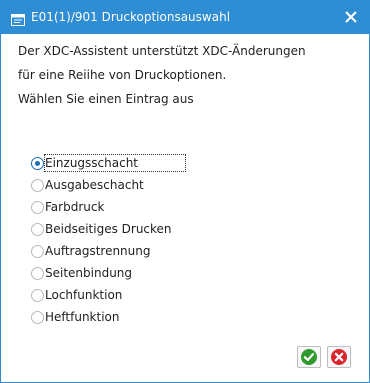 This screenshot has width=370, height=383. I want to click on dialog-footer, so click(325, 357).